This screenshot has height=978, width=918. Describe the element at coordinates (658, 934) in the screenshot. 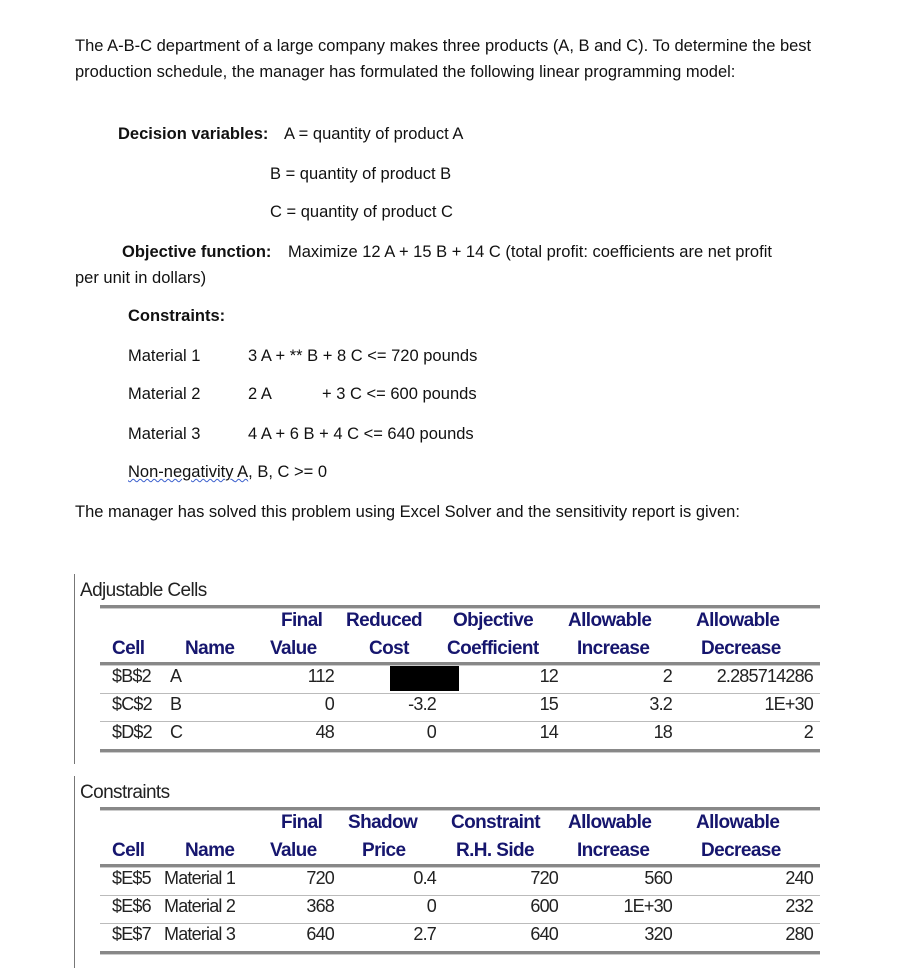

I see `cell-allowable-increase: 320` at that location.